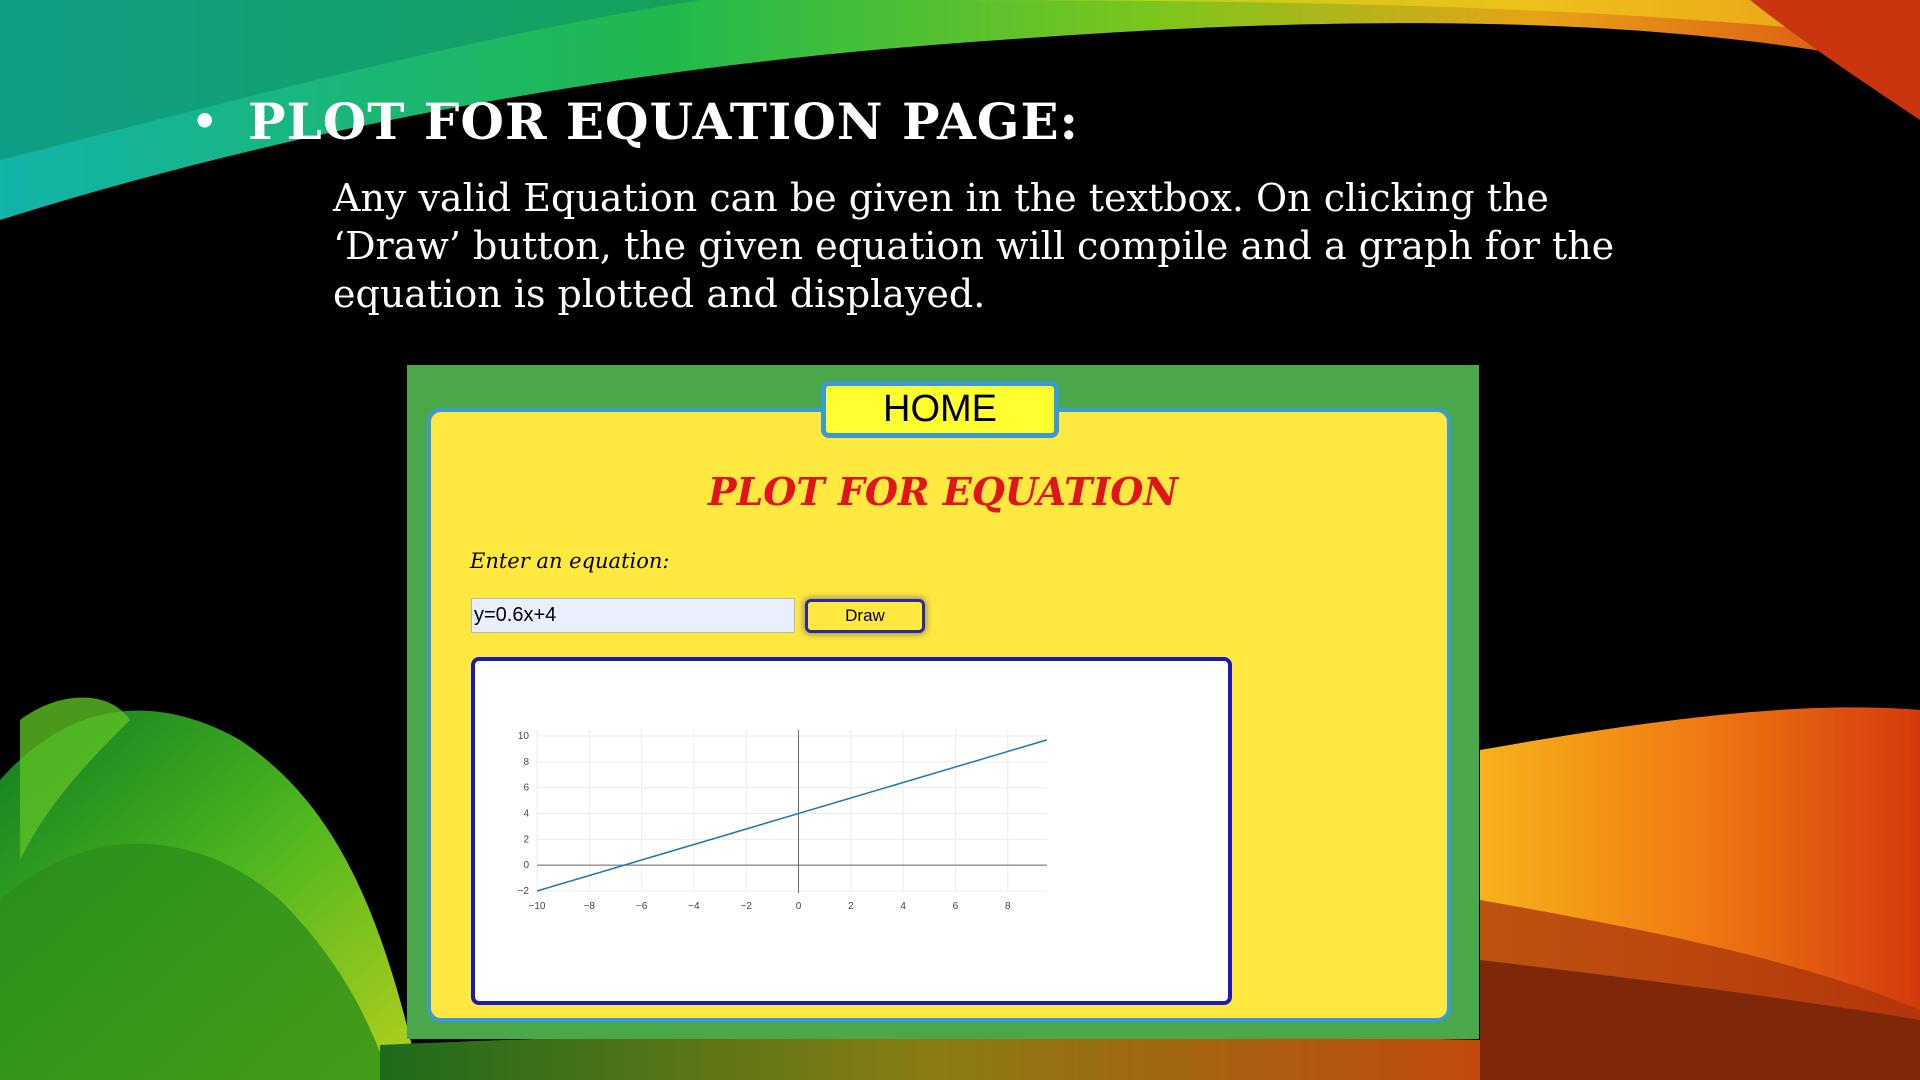  Describe the element at coordinates (956, 906) in the screenshot. I see `x-tick-label: 6` at that location.